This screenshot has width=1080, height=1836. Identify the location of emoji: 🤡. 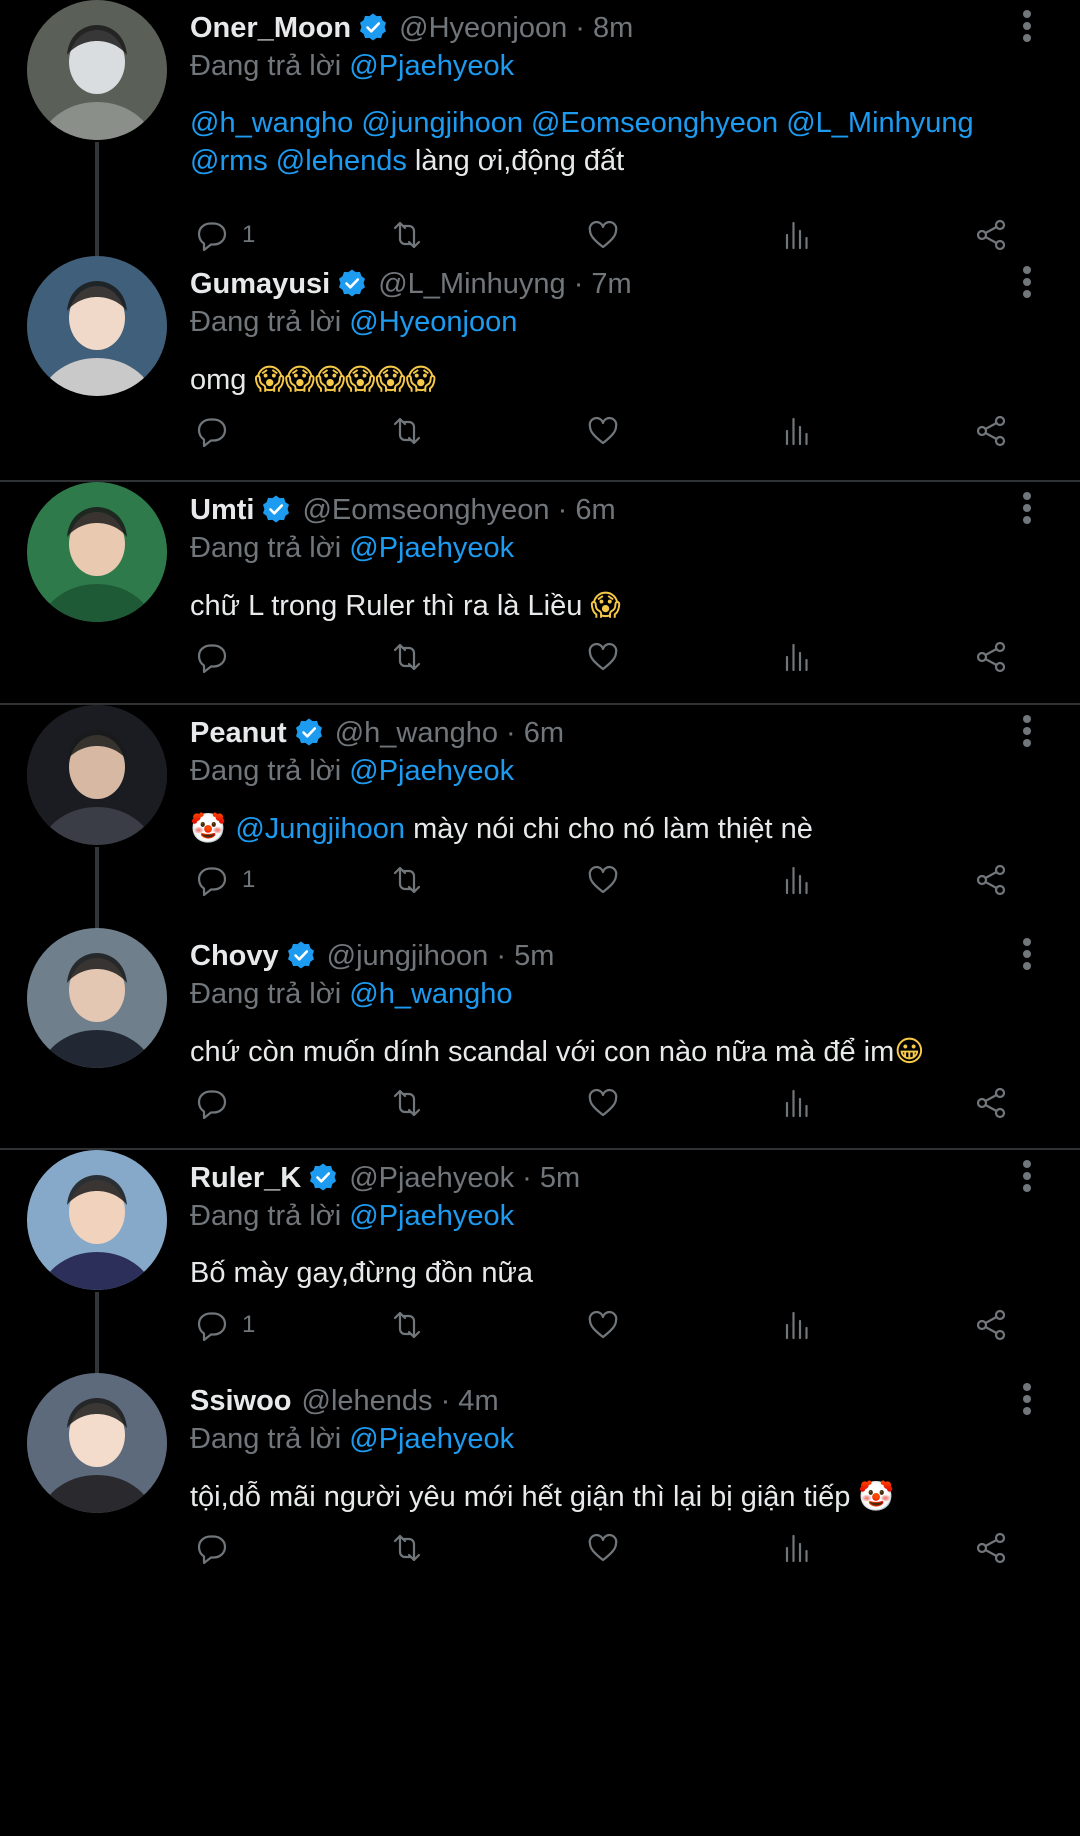
(213, 828).